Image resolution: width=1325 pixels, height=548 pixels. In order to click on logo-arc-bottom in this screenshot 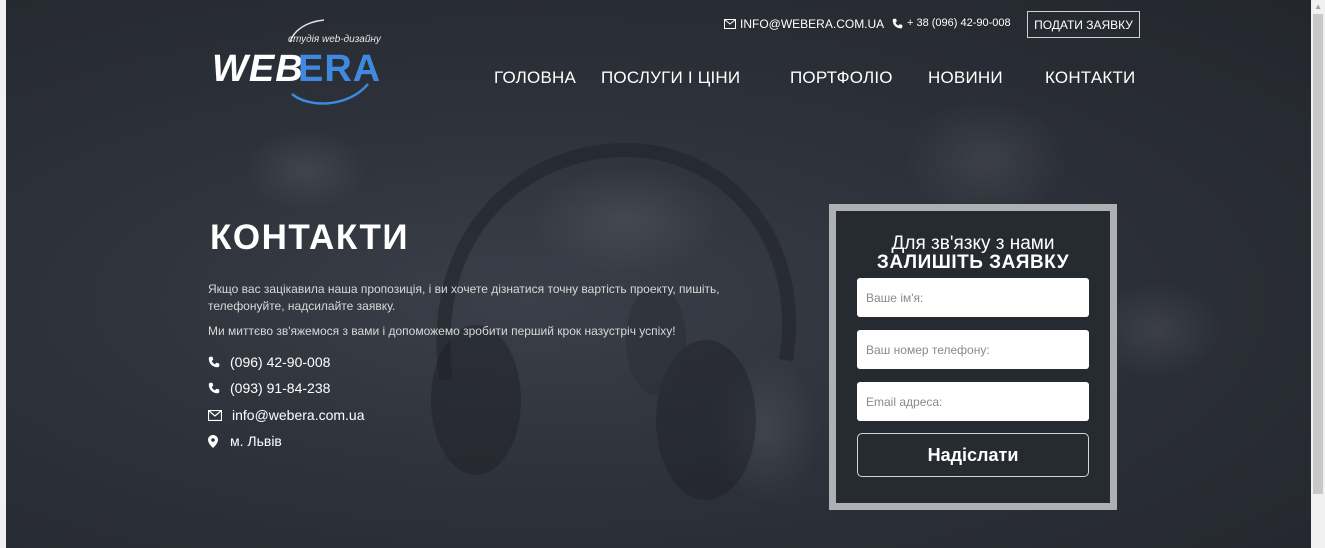, I will do `click(330, 94)`.